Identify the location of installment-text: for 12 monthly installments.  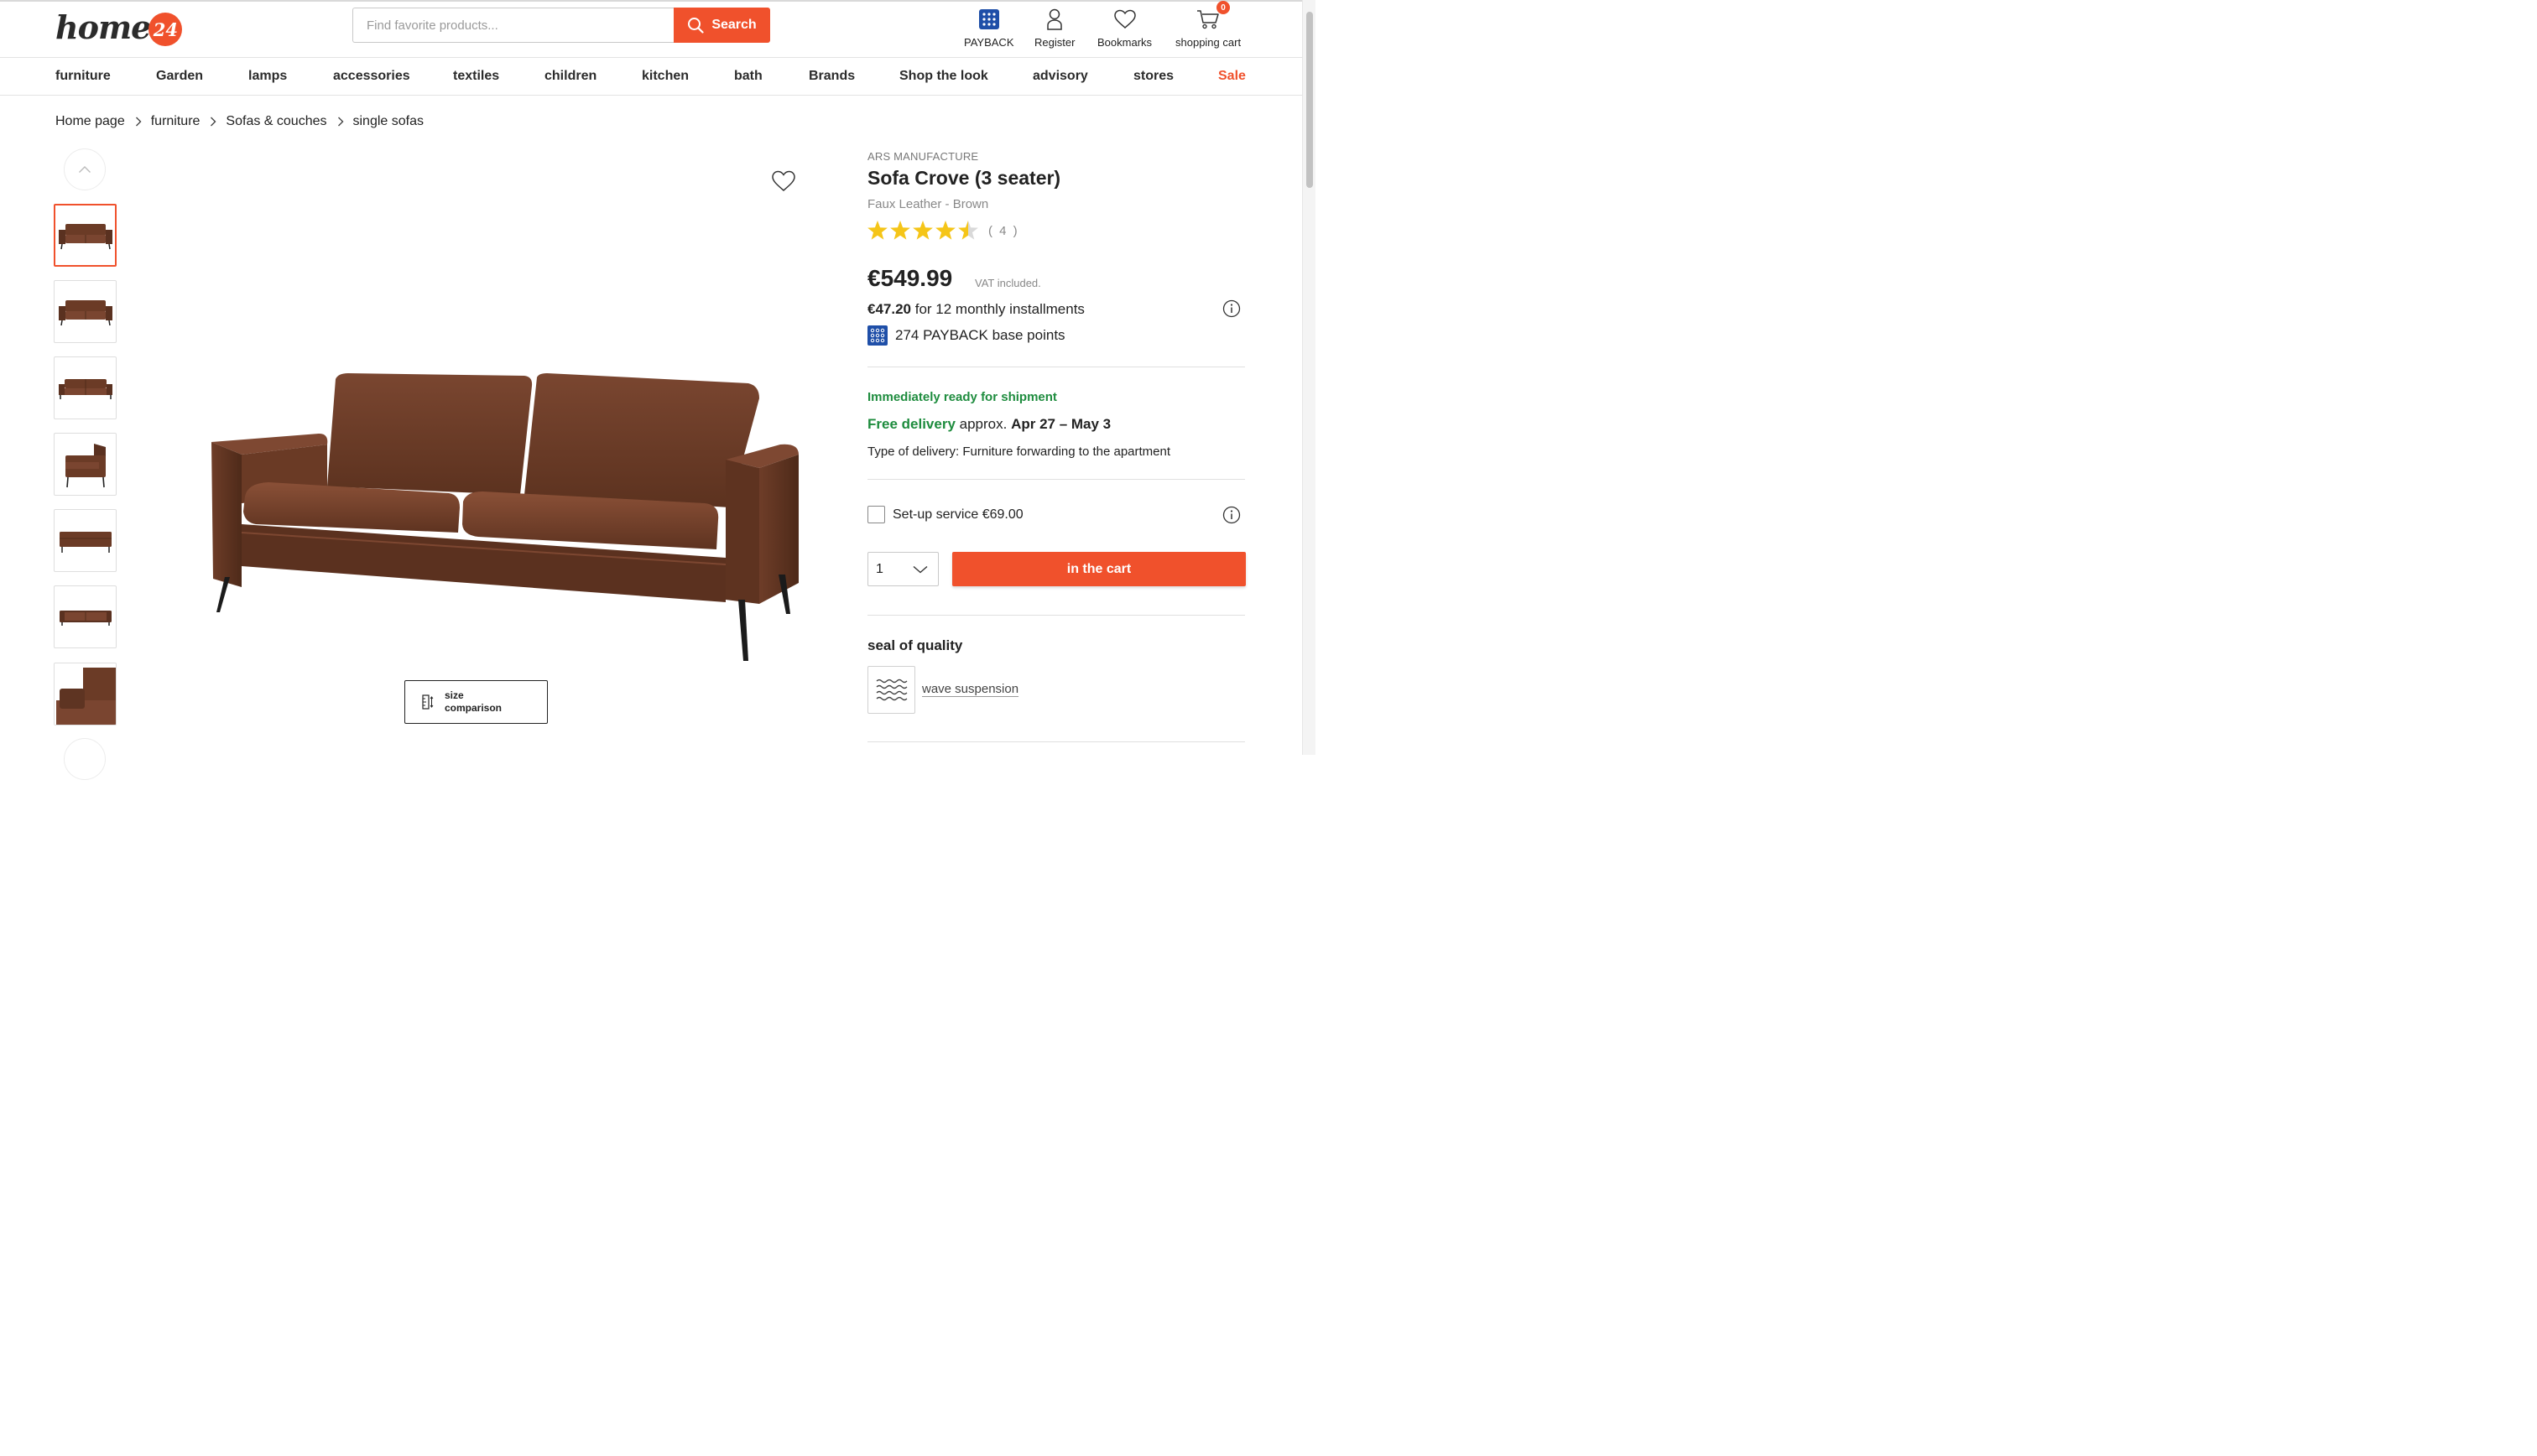
(999, 309).